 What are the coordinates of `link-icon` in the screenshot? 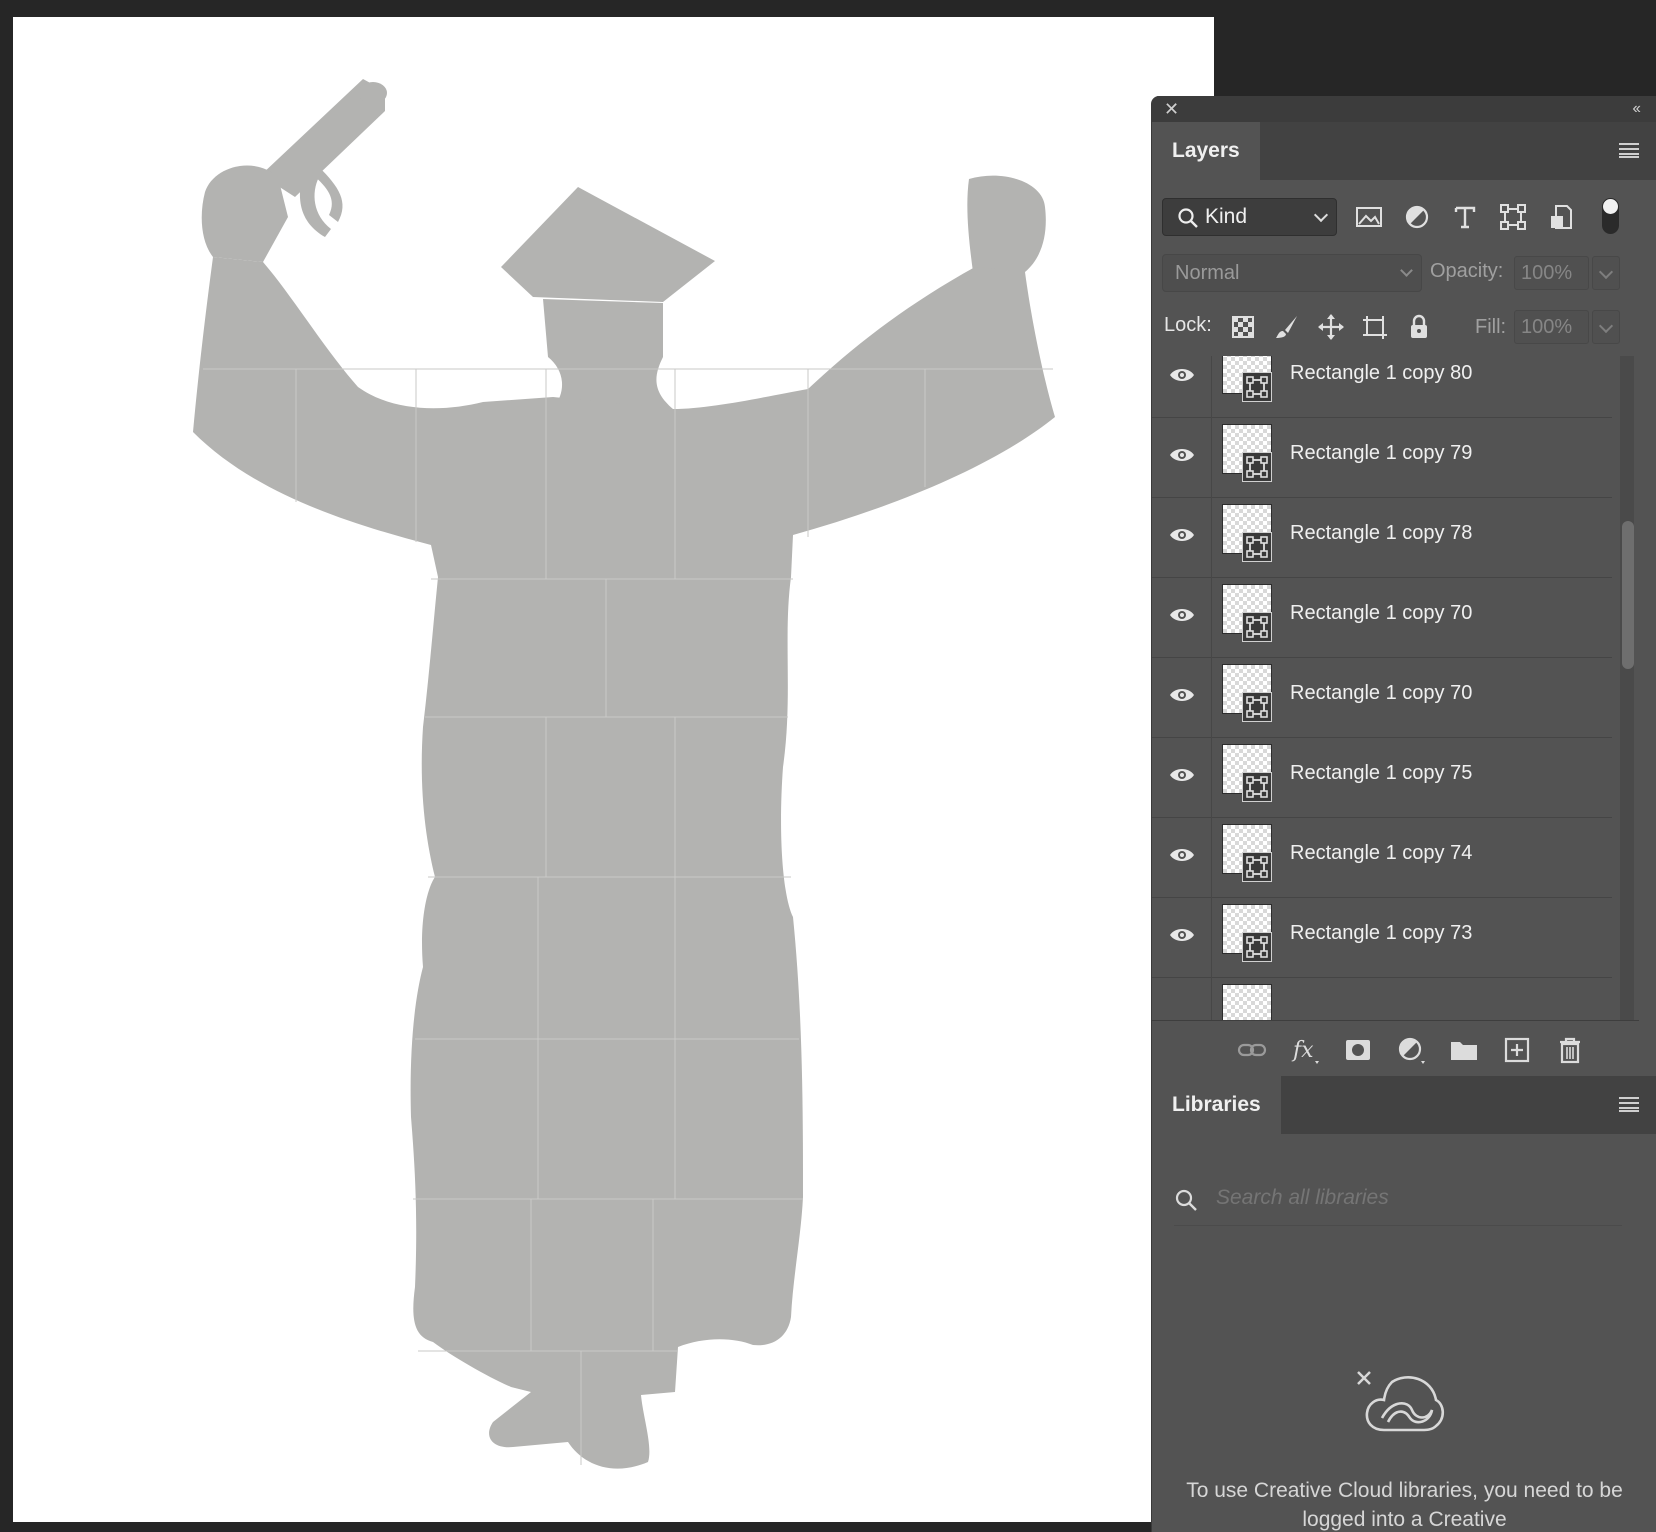 It's located at (1252, 1050).